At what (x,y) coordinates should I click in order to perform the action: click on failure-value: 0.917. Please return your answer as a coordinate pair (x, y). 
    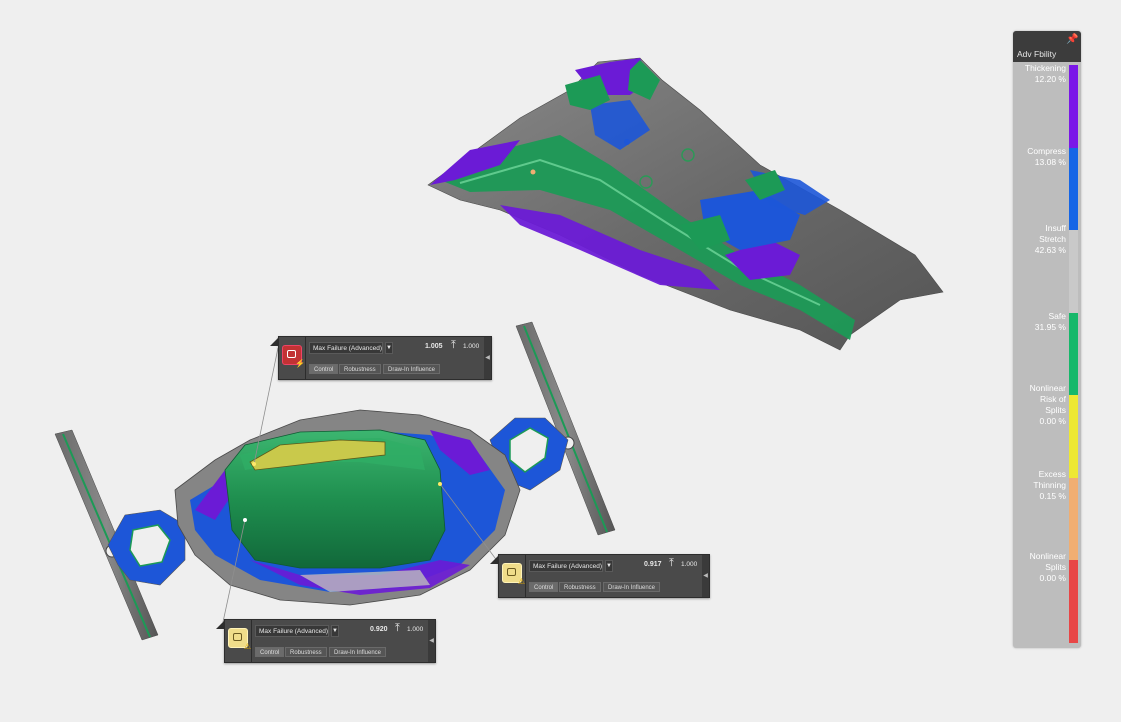
    Looking at the image, I should click on (653, 564).